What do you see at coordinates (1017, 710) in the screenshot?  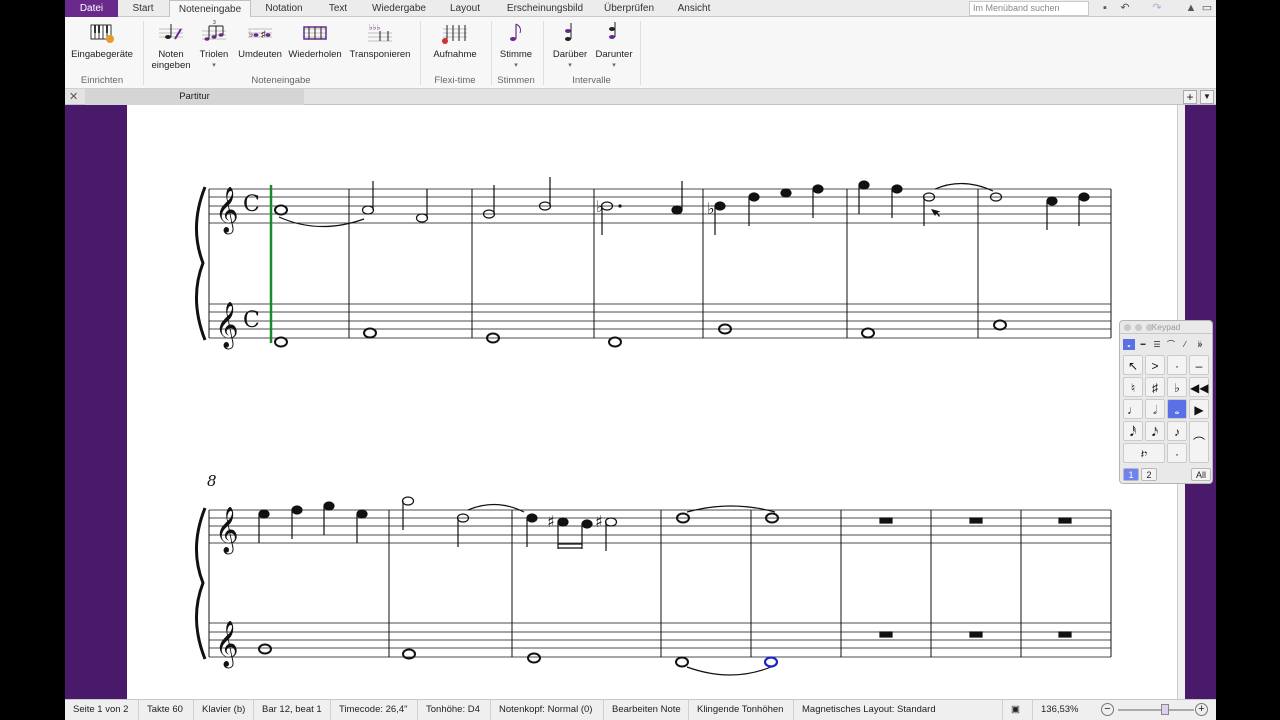 I see `view-icon: ▣` at bounding box center [1017, 710].